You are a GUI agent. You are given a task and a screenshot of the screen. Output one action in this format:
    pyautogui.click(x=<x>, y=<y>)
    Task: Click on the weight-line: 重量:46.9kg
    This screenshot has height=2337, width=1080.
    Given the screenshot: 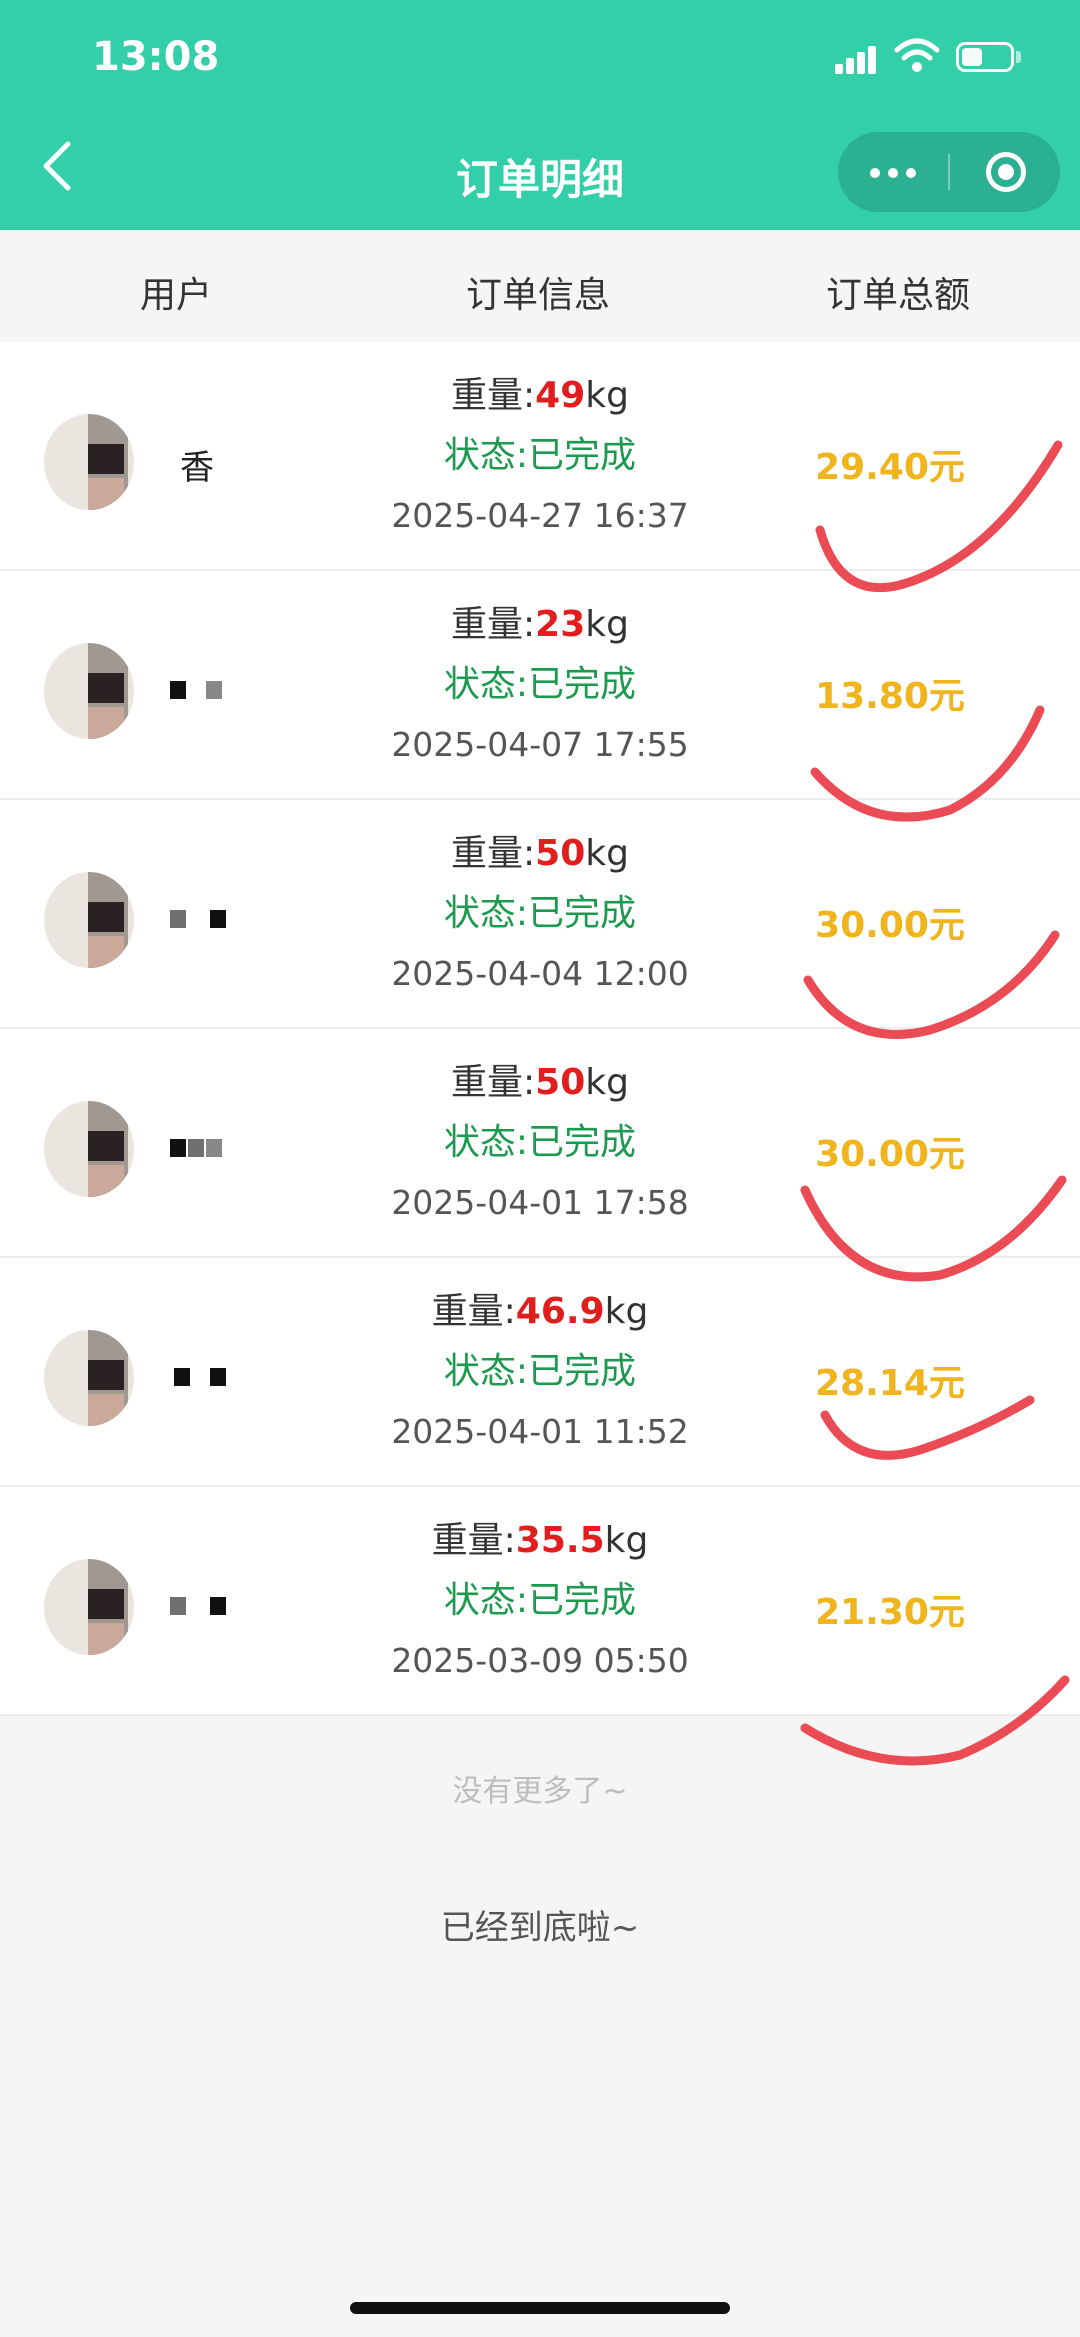 What is the action you would take?
    pyautogui.click(x=540, y=1311)
    